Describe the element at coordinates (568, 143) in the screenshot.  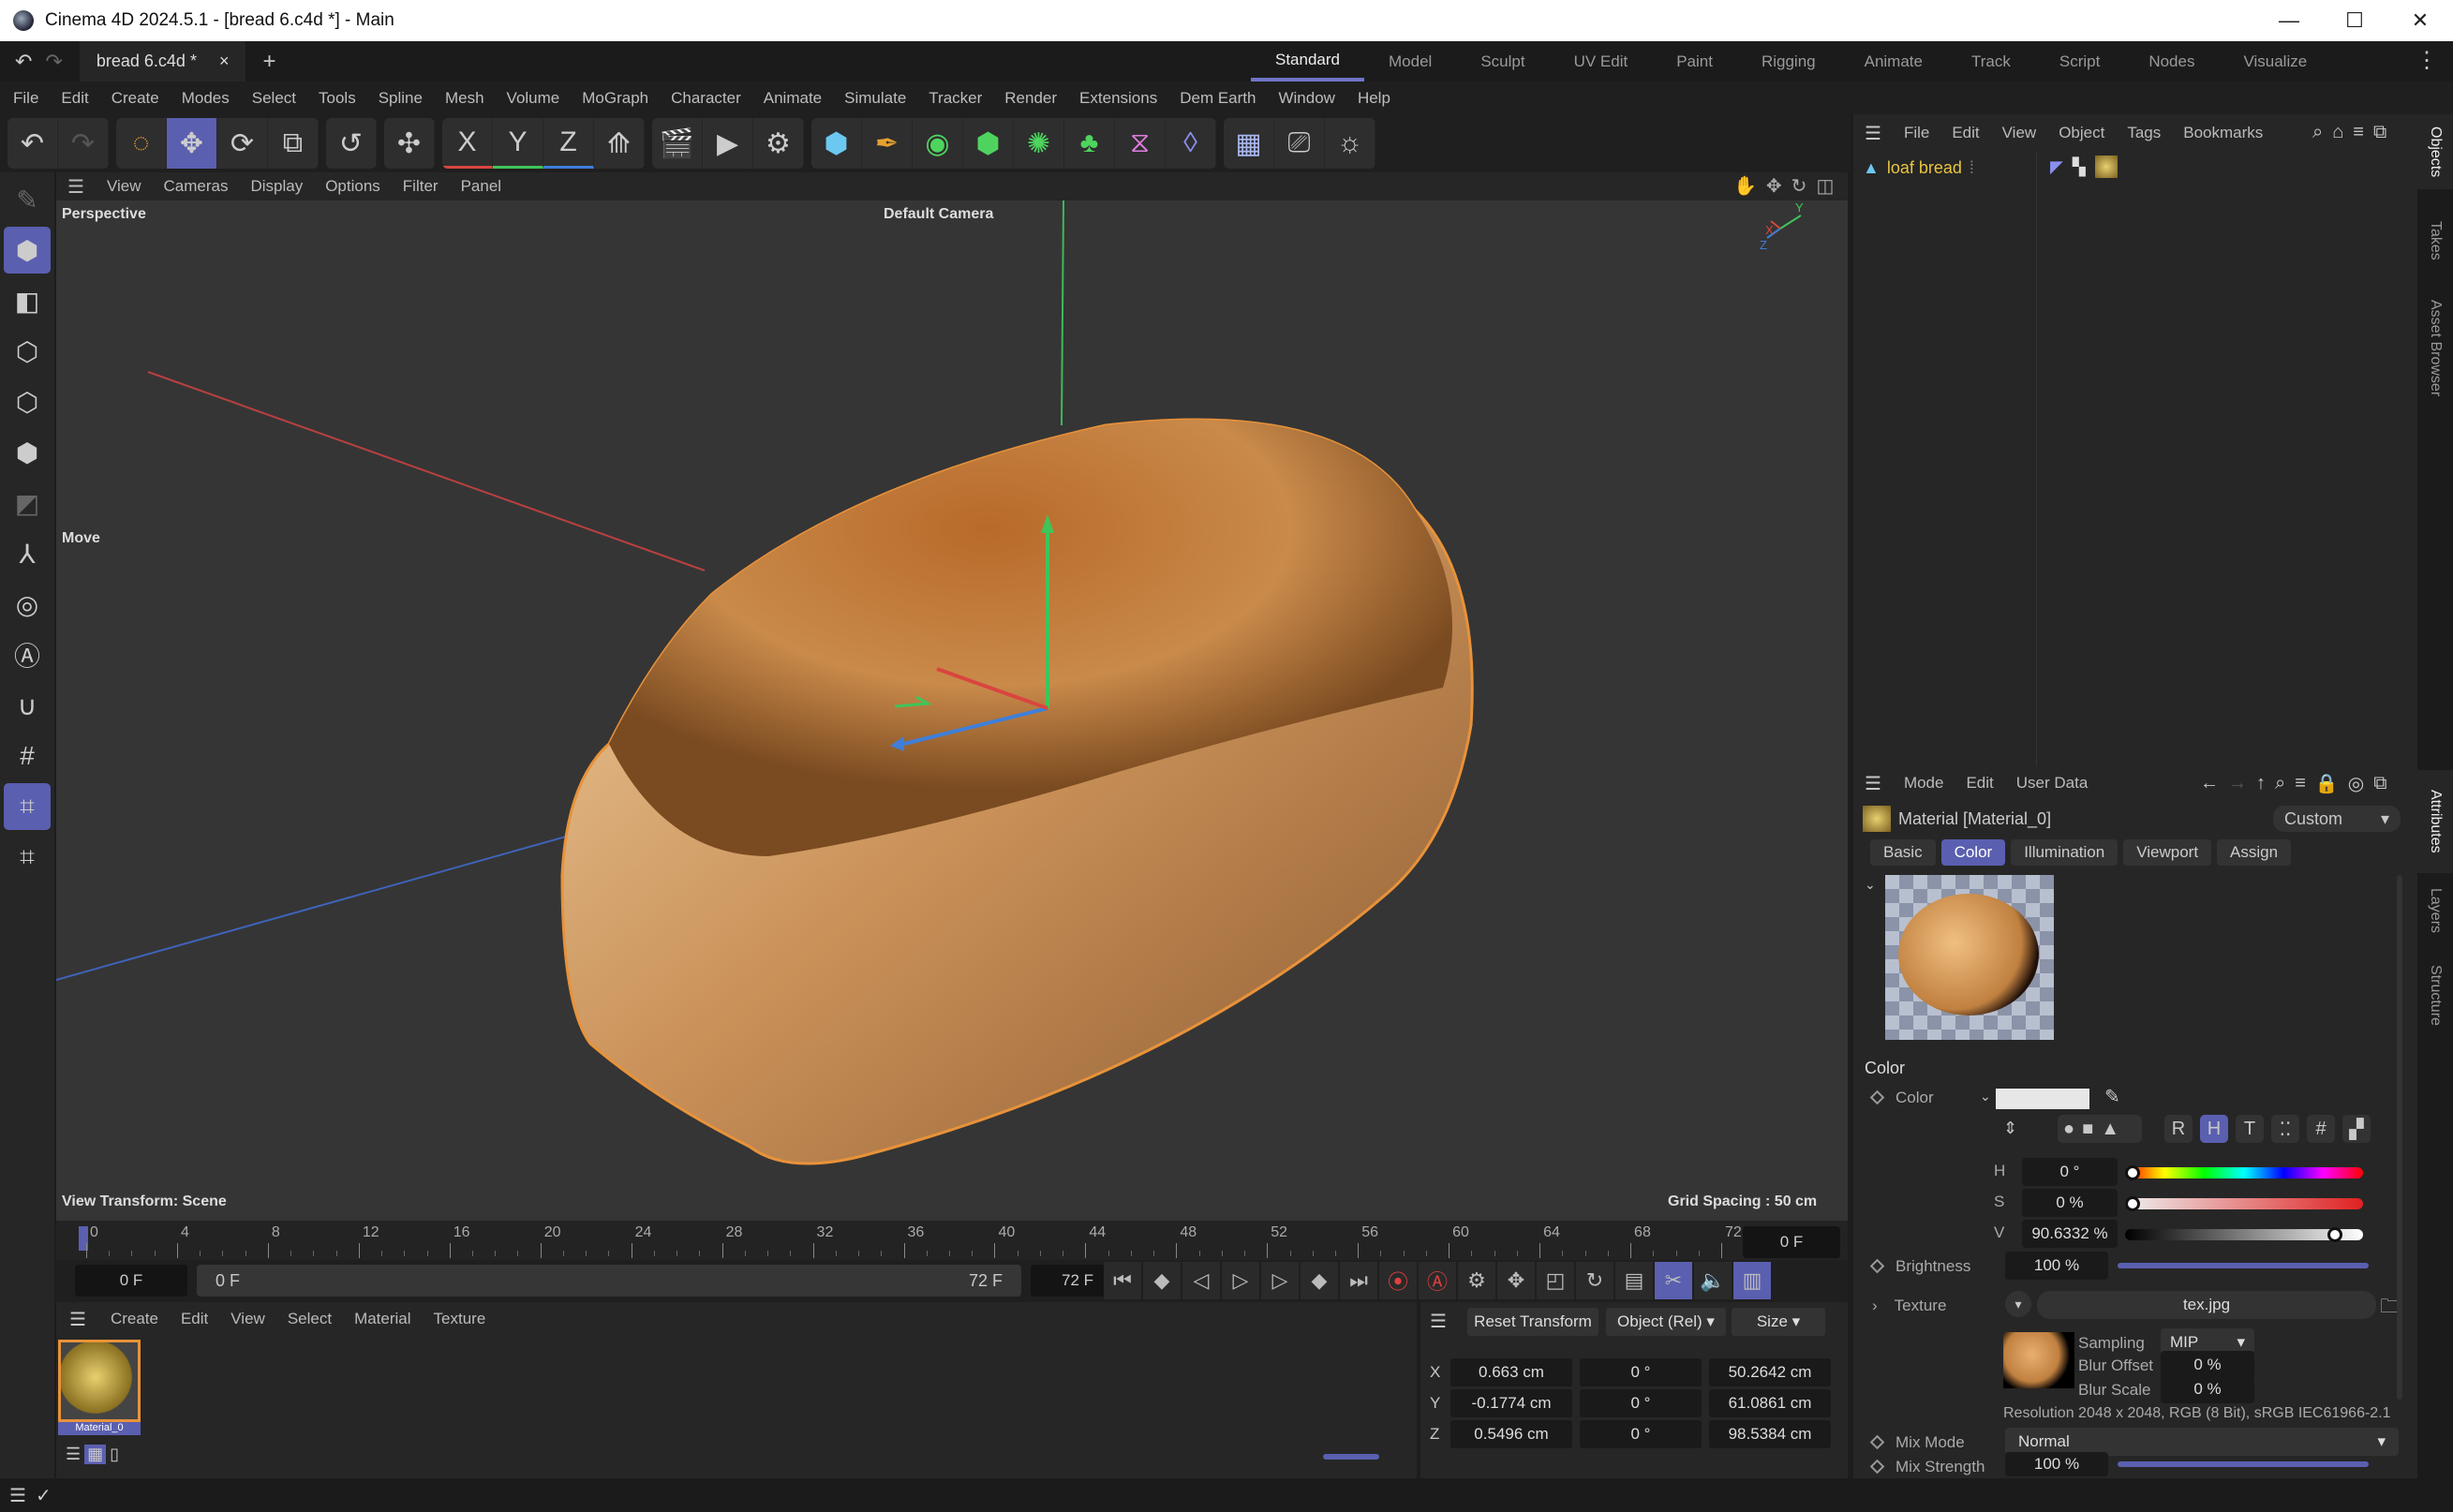
I see `z-axis-lock-button: Z` at that location.